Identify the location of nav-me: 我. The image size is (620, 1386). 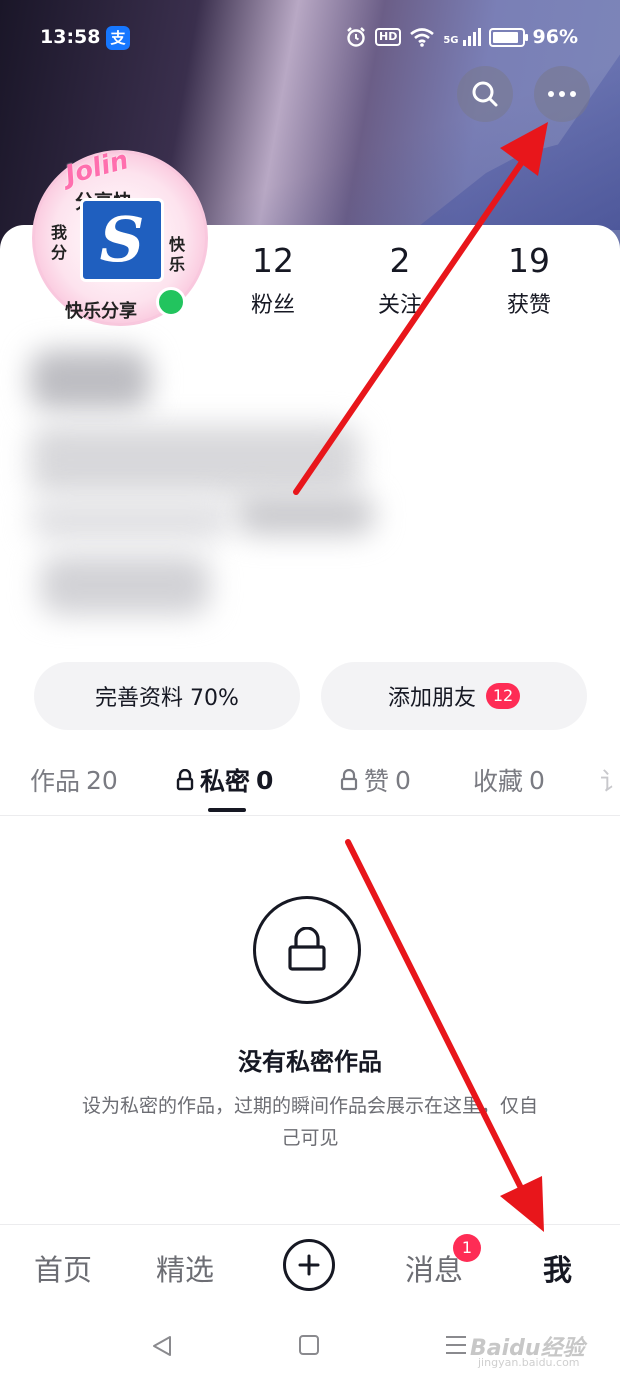
(557, 1268).